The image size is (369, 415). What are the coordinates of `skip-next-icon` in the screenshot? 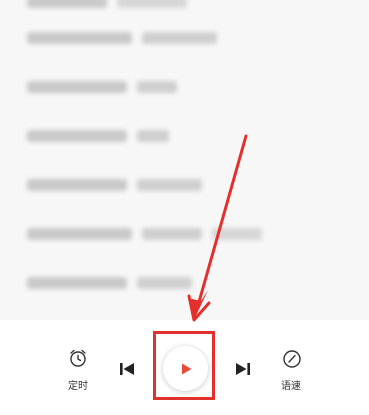 It's located at (243, 369).